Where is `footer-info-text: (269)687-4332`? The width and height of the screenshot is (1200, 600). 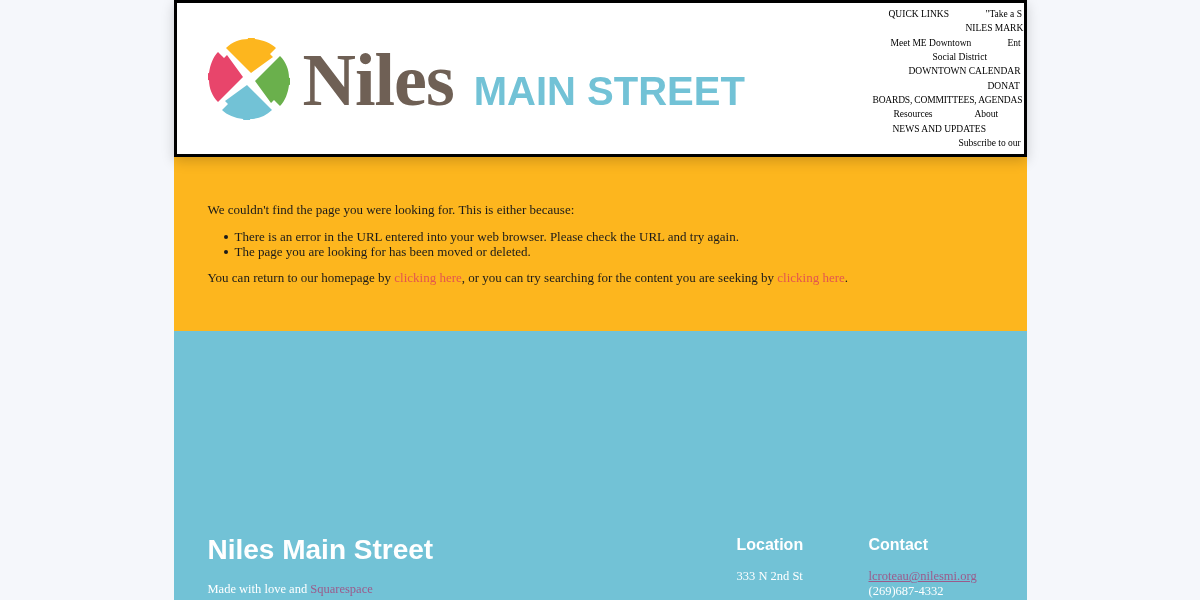 footer-info-text: (269)687-4332 is located at coordinates (906, 591).